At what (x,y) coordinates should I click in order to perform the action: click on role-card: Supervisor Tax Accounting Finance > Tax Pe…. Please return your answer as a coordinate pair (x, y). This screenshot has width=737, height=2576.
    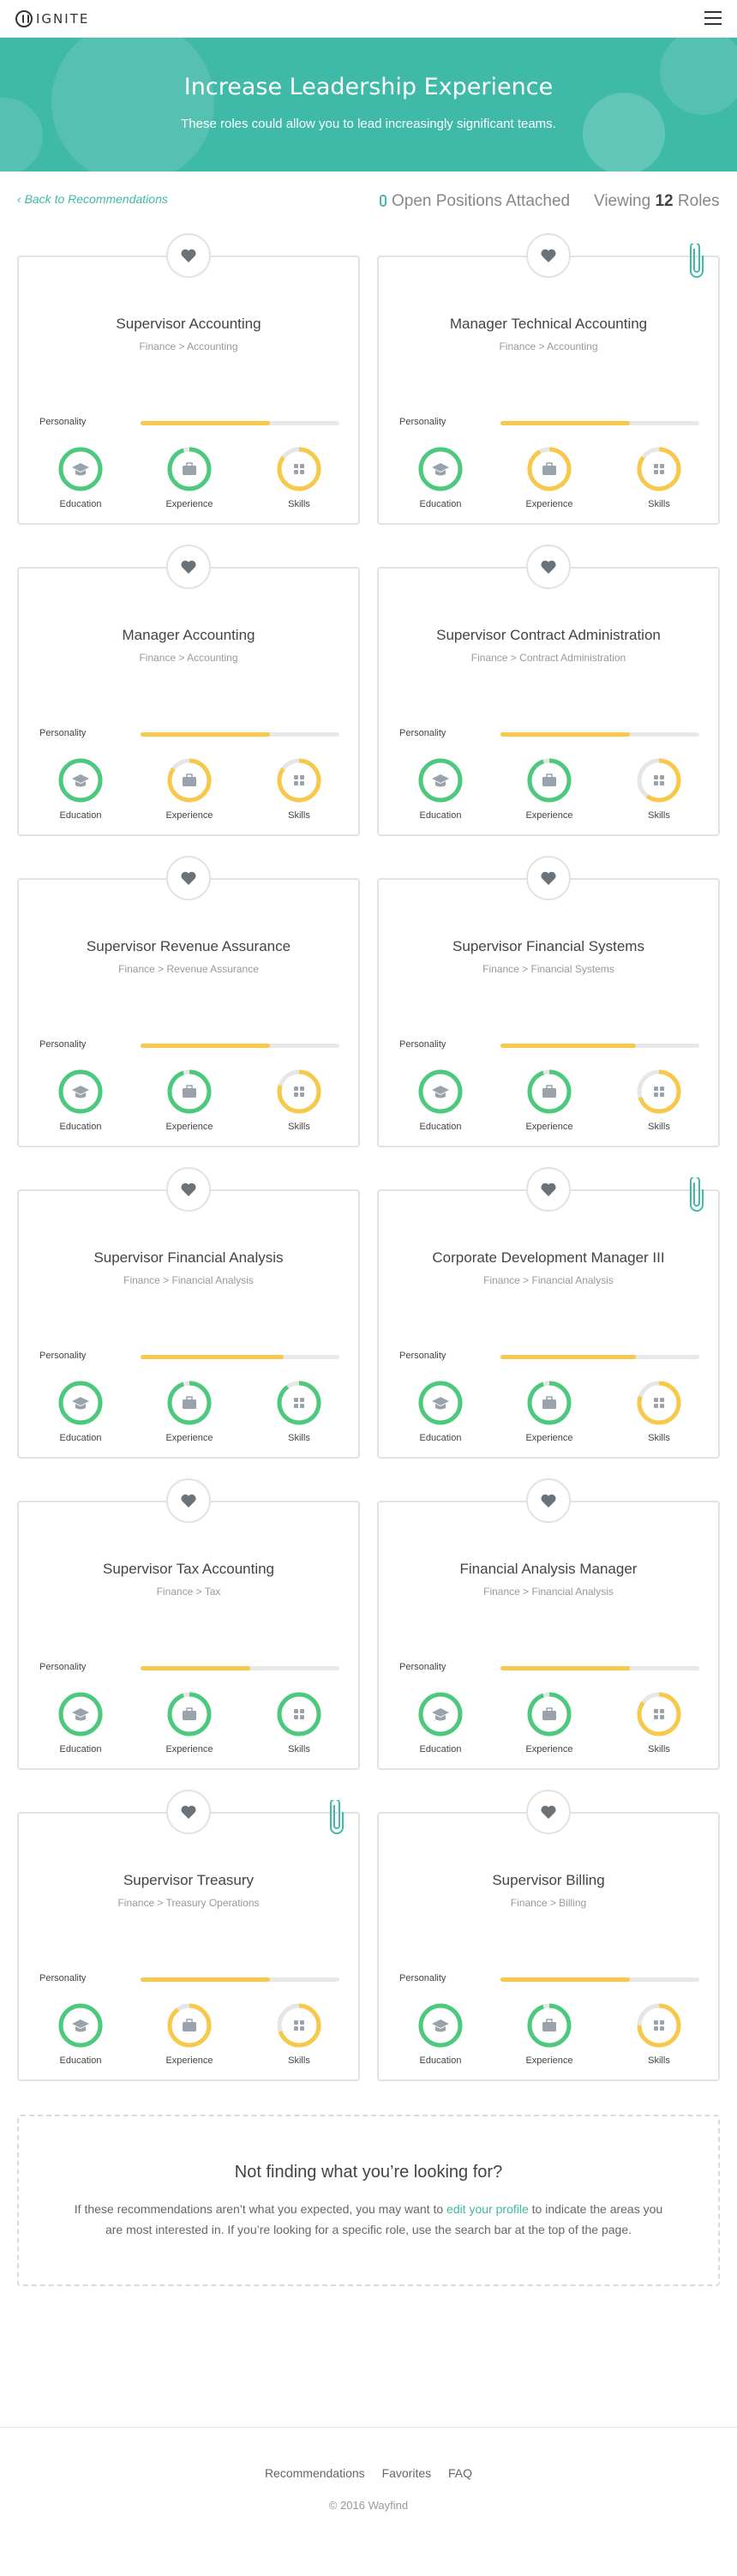
    Looking at the image, I should click on (188, 1624).